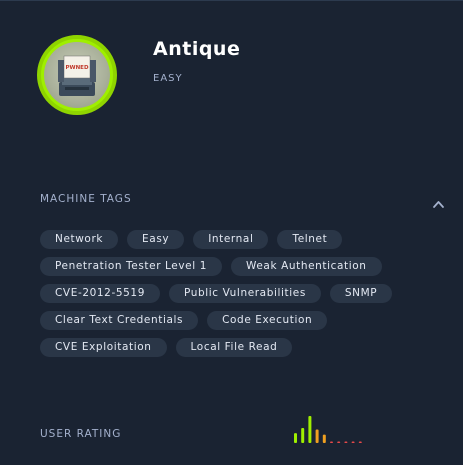 This screenshot has height=465, width=463. I want to click on tag-internal: Internal, so click(231, 239).